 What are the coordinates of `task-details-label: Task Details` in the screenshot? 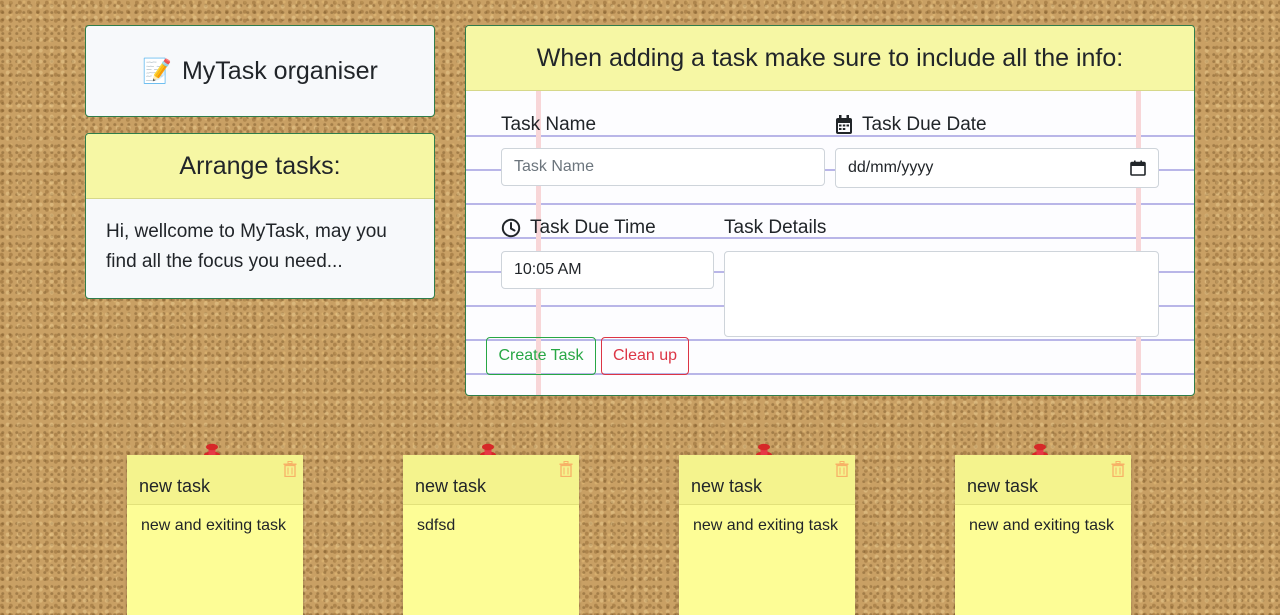 It's located at (775, 228).